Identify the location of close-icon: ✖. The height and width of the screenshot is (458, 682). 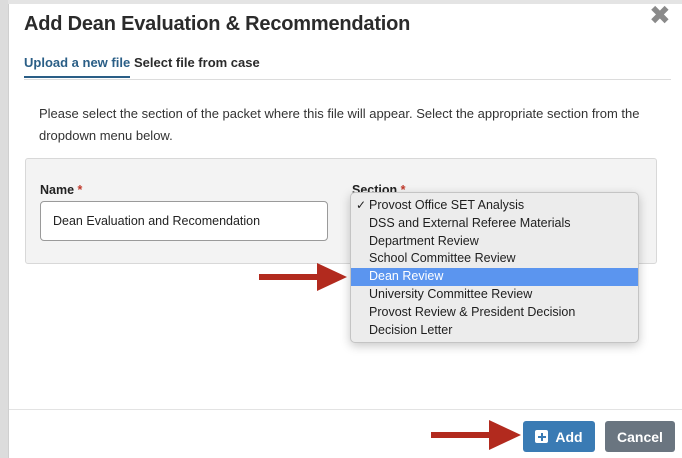
(660, 15).